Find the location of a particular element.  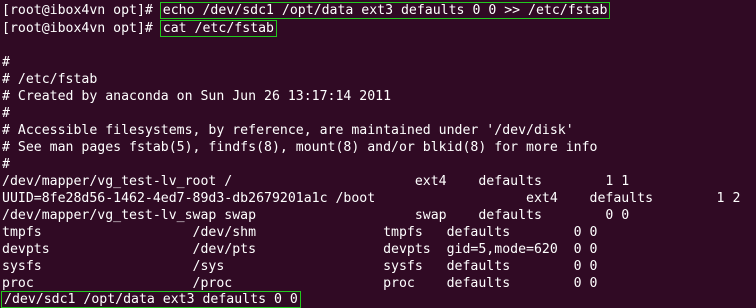

terminal-line-new-entry: /dev/sdc1 /opt/data ext3 defaults 0 0 is located at coordinates (151, 299).